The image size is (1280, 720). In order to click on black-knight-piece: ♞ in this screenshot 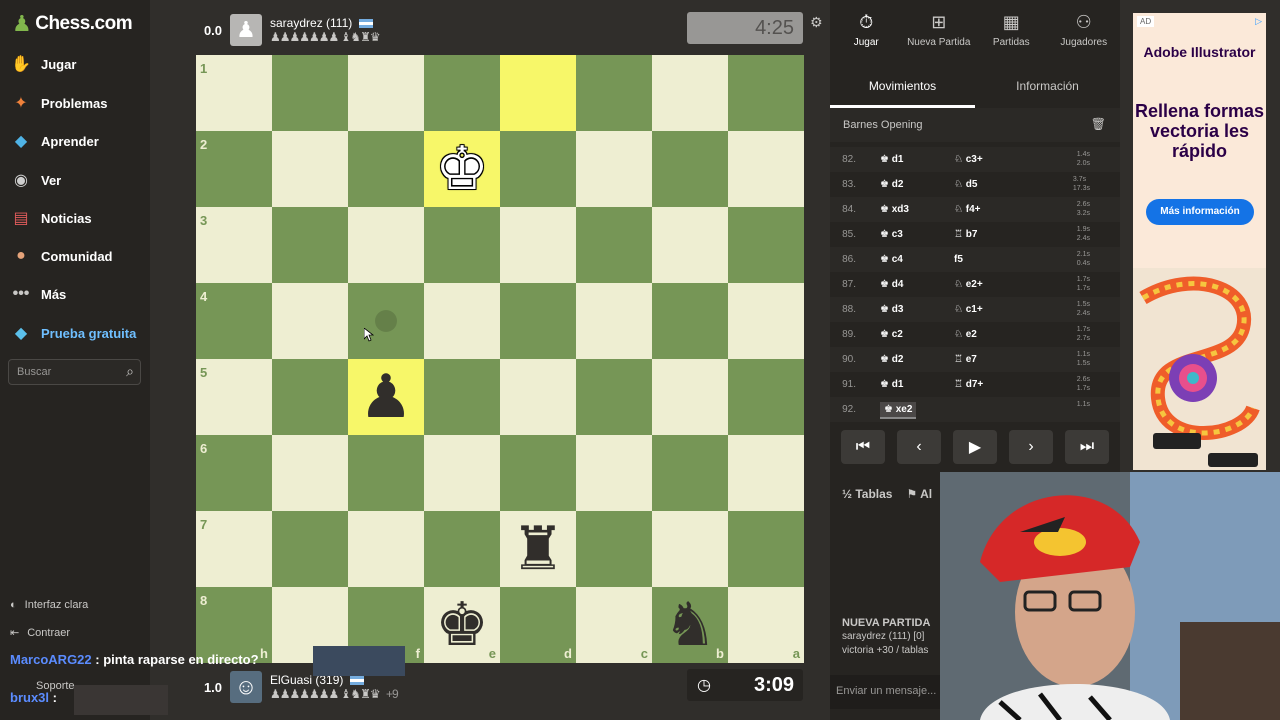, I will do `click(690, 625)`.